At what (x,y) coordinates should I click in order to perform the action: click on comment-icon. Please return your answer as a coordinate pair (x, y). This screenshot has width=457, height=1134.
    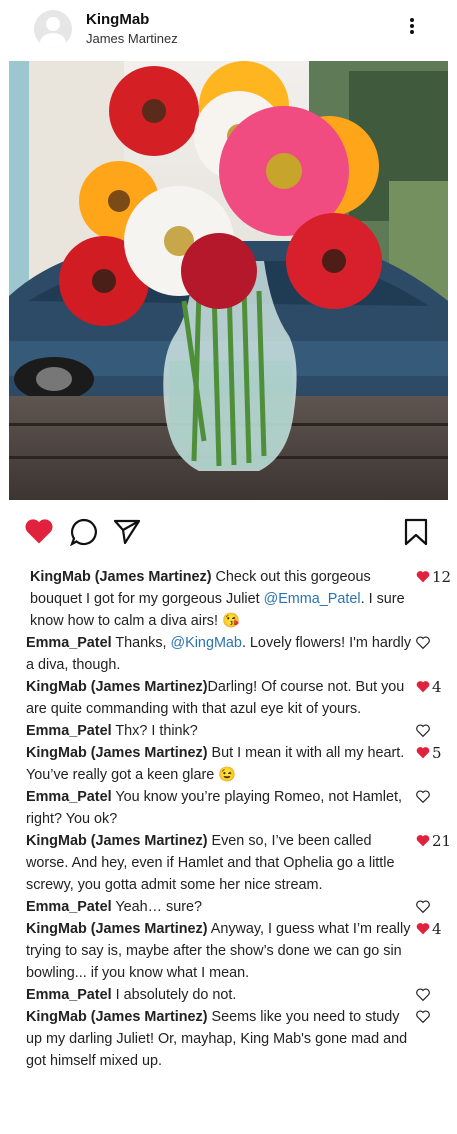
    Looking at the image, I should click on (83, 534).